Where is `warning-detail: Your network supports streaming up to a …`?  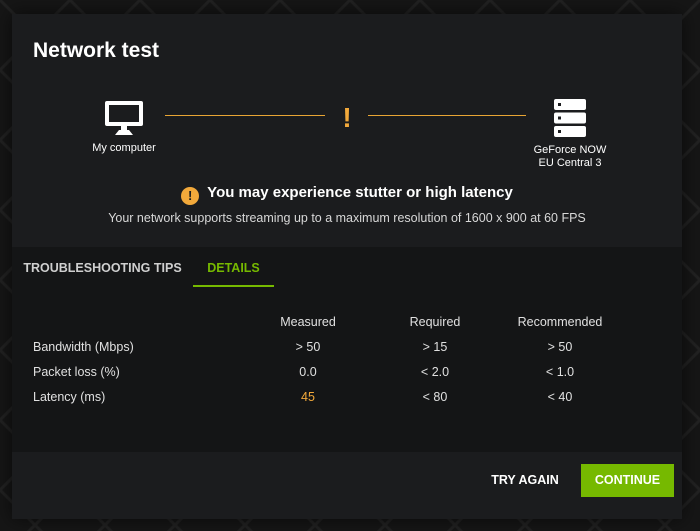
warning-detail: Your network supports streaming up to a … is located at coordinates (347, 218).